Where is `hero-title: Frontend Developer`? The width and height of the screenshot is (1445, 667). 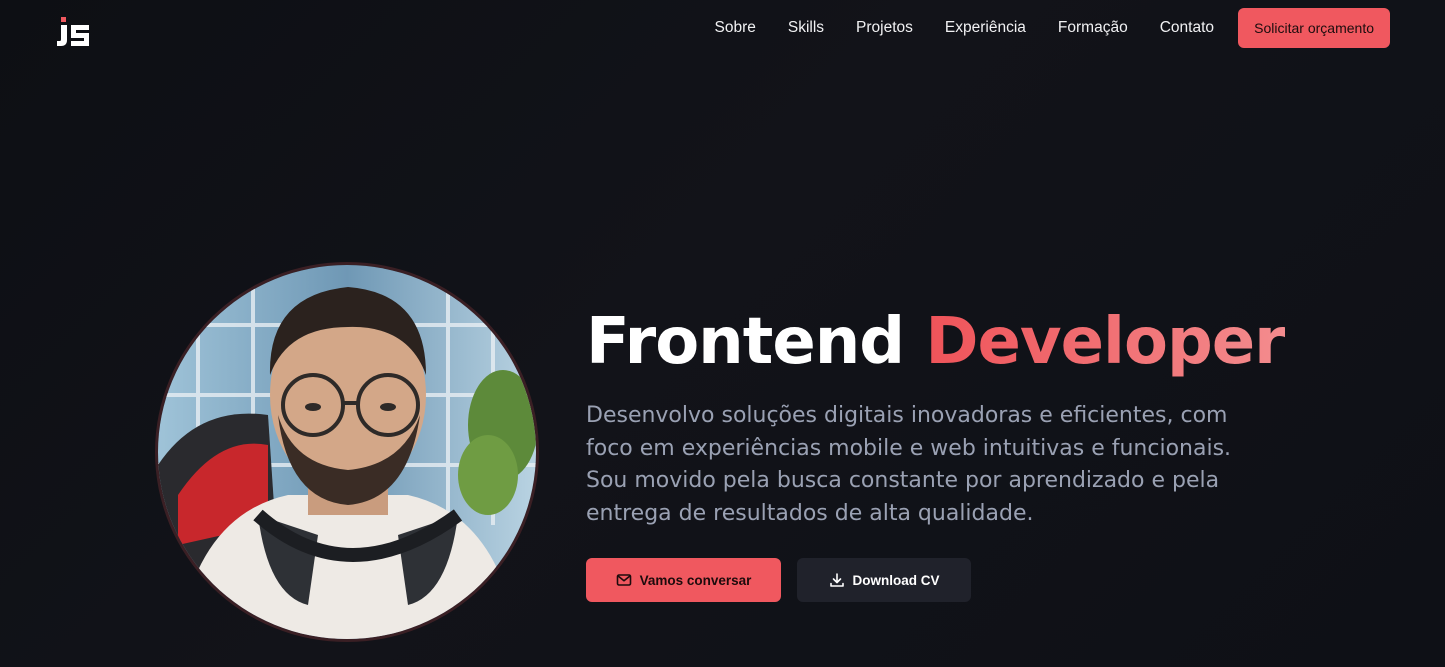 hero-title: Frontend Developer is located at coordinates (936, 342).